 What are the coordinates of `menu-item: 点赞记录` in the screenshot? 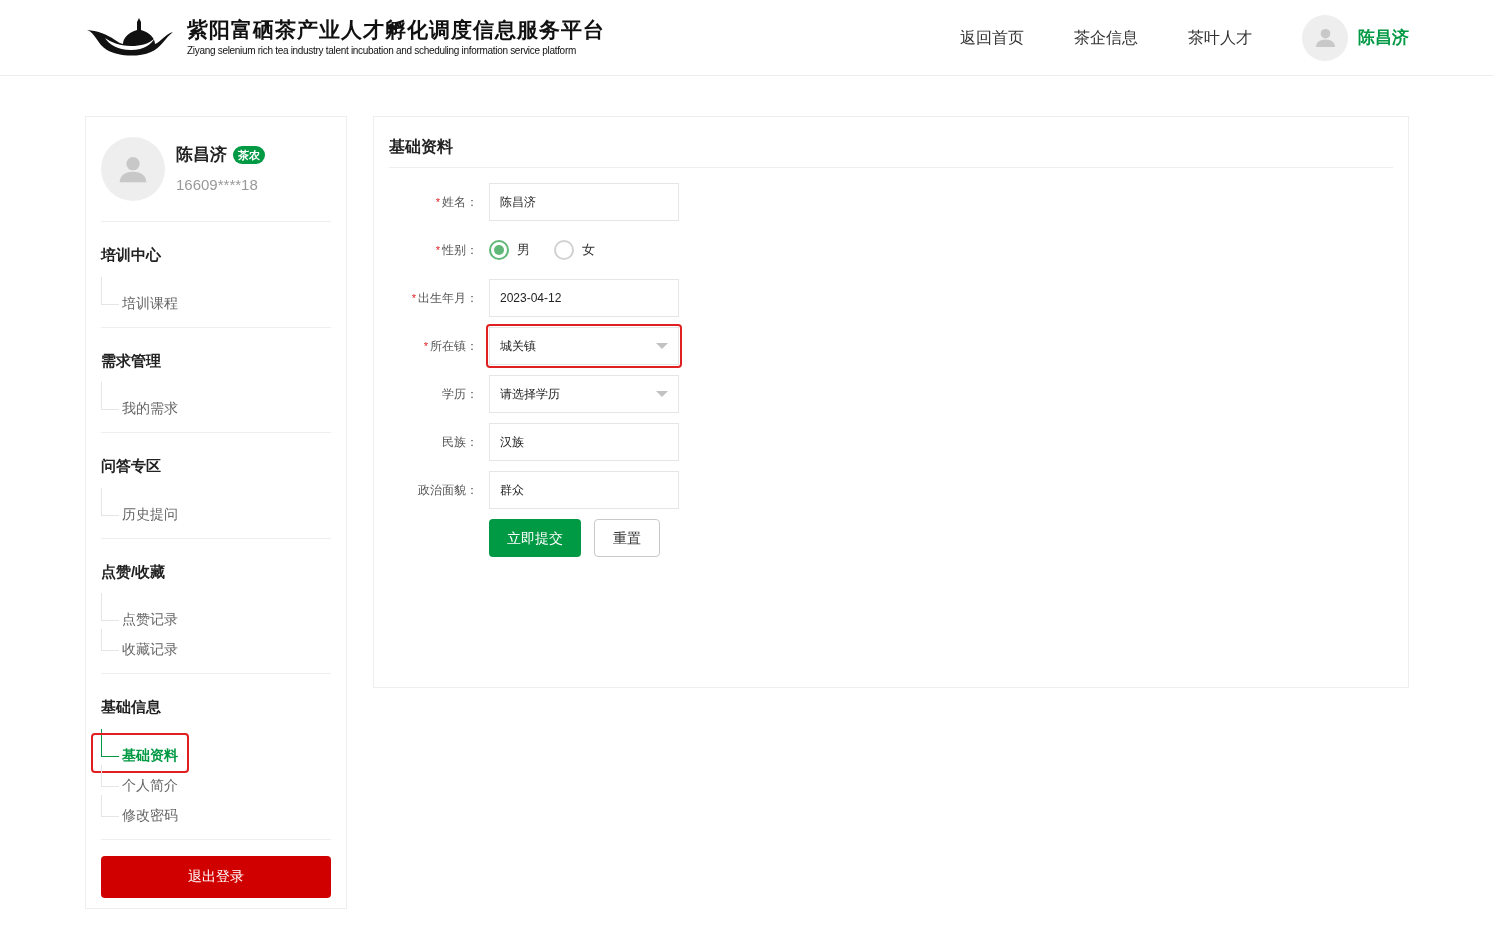 It's located at (150, 619).